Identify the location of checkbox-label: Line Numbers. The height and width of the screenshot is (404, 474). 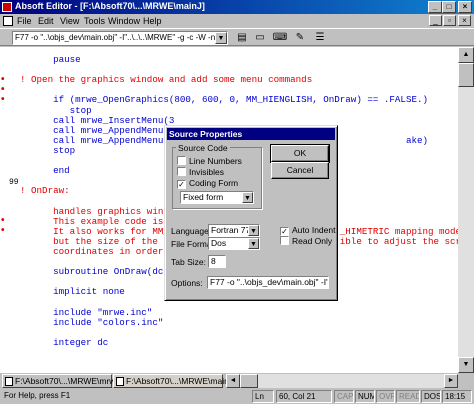
(215, 161).